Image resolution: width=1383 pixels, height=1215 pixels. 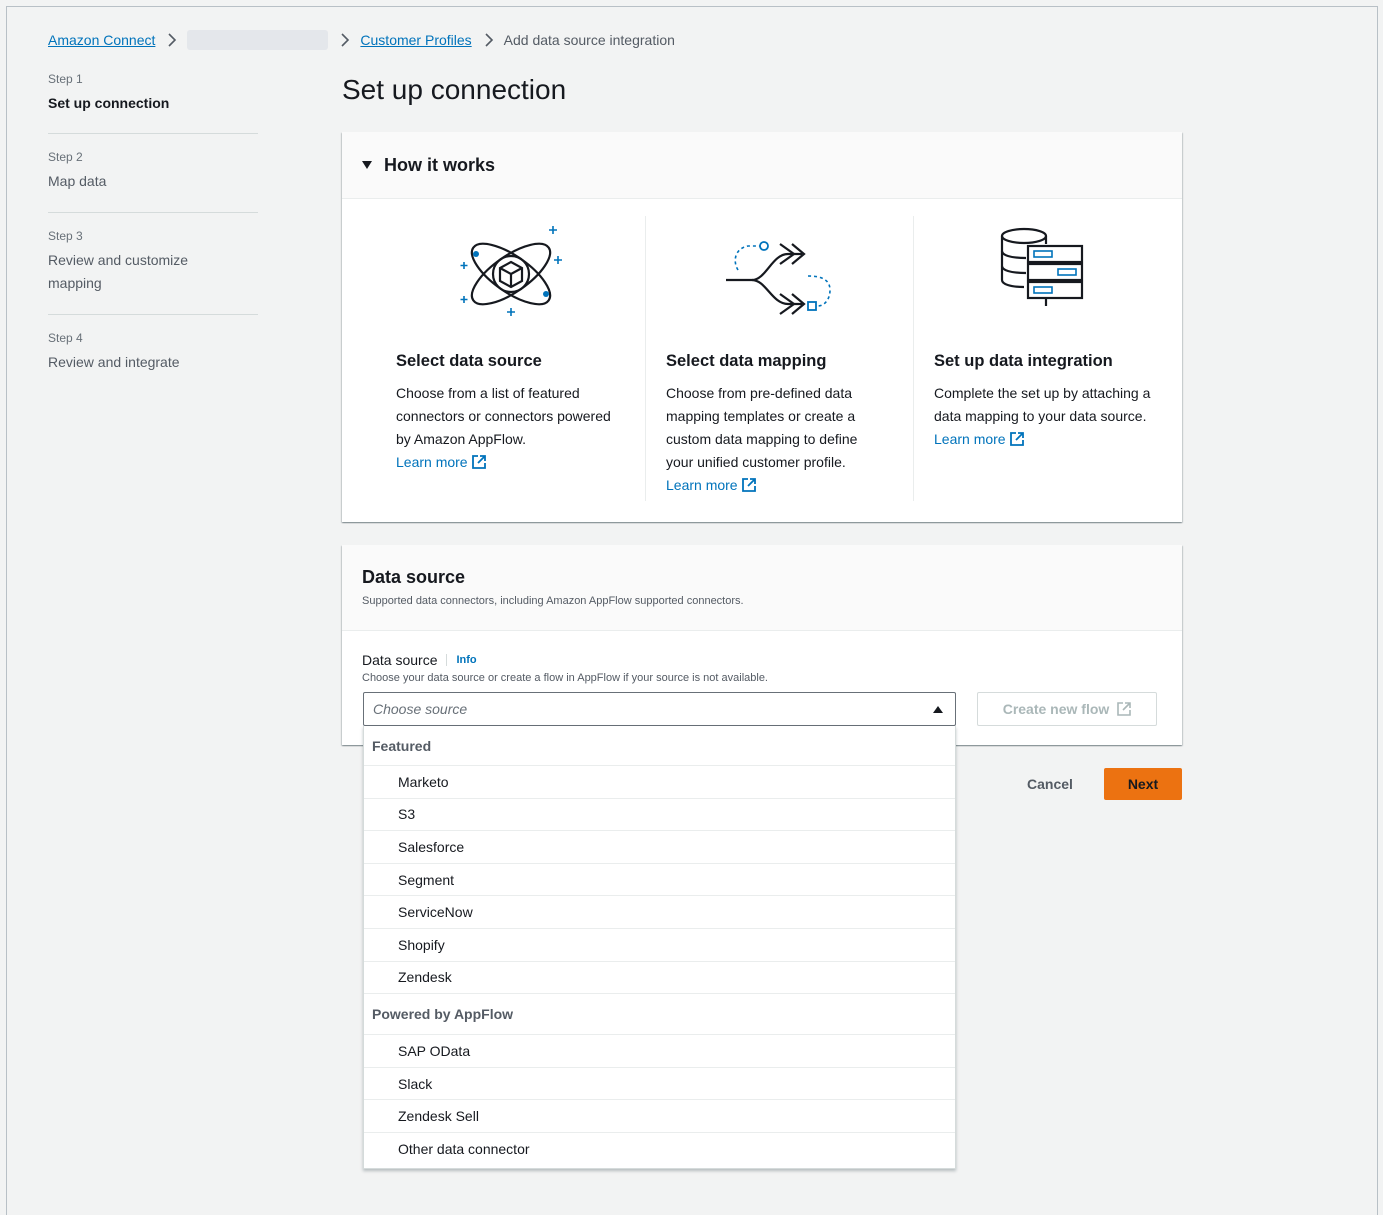 I want to click on wizard-step-3: Step 3 Review and customize mapping, so click(x=153, y=271).